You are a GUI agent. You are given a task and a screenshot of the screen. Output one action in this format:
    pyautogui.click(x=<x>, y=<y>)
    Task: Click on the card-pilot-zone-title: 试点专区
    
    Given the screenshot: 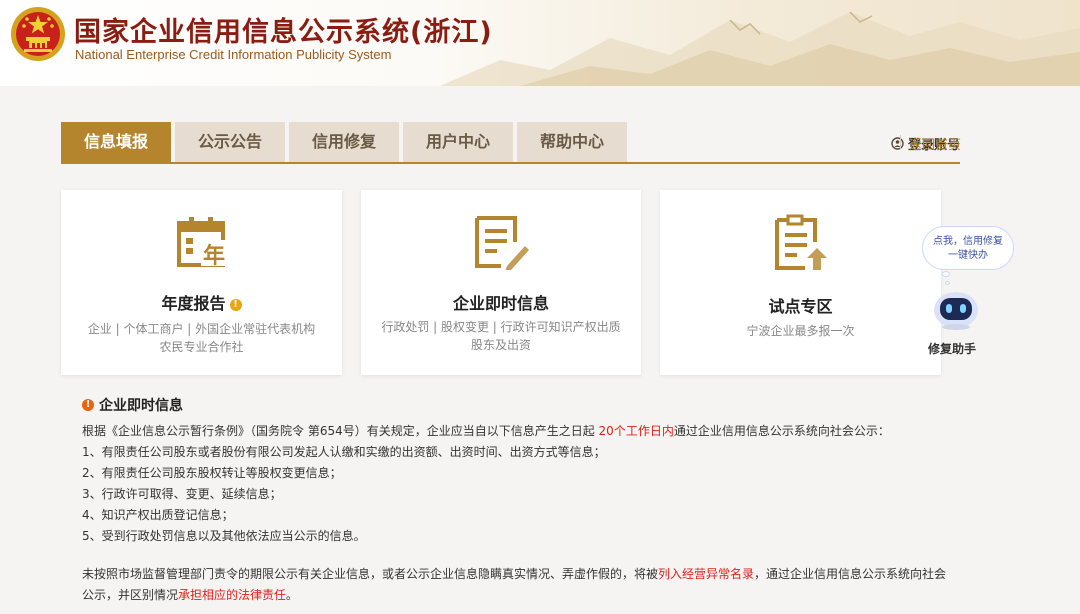 What is the action you would take?
    pyautogui.click(x=800, y=306)
    